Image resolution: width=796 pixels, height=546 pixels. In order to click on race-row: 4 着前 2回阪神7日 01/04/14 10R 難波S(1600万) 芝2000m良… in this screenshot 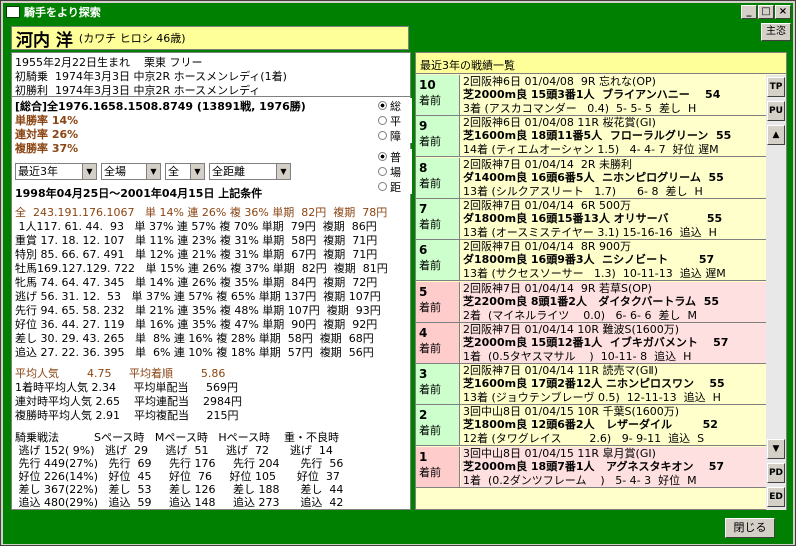, I will do `click(591, 343)`.